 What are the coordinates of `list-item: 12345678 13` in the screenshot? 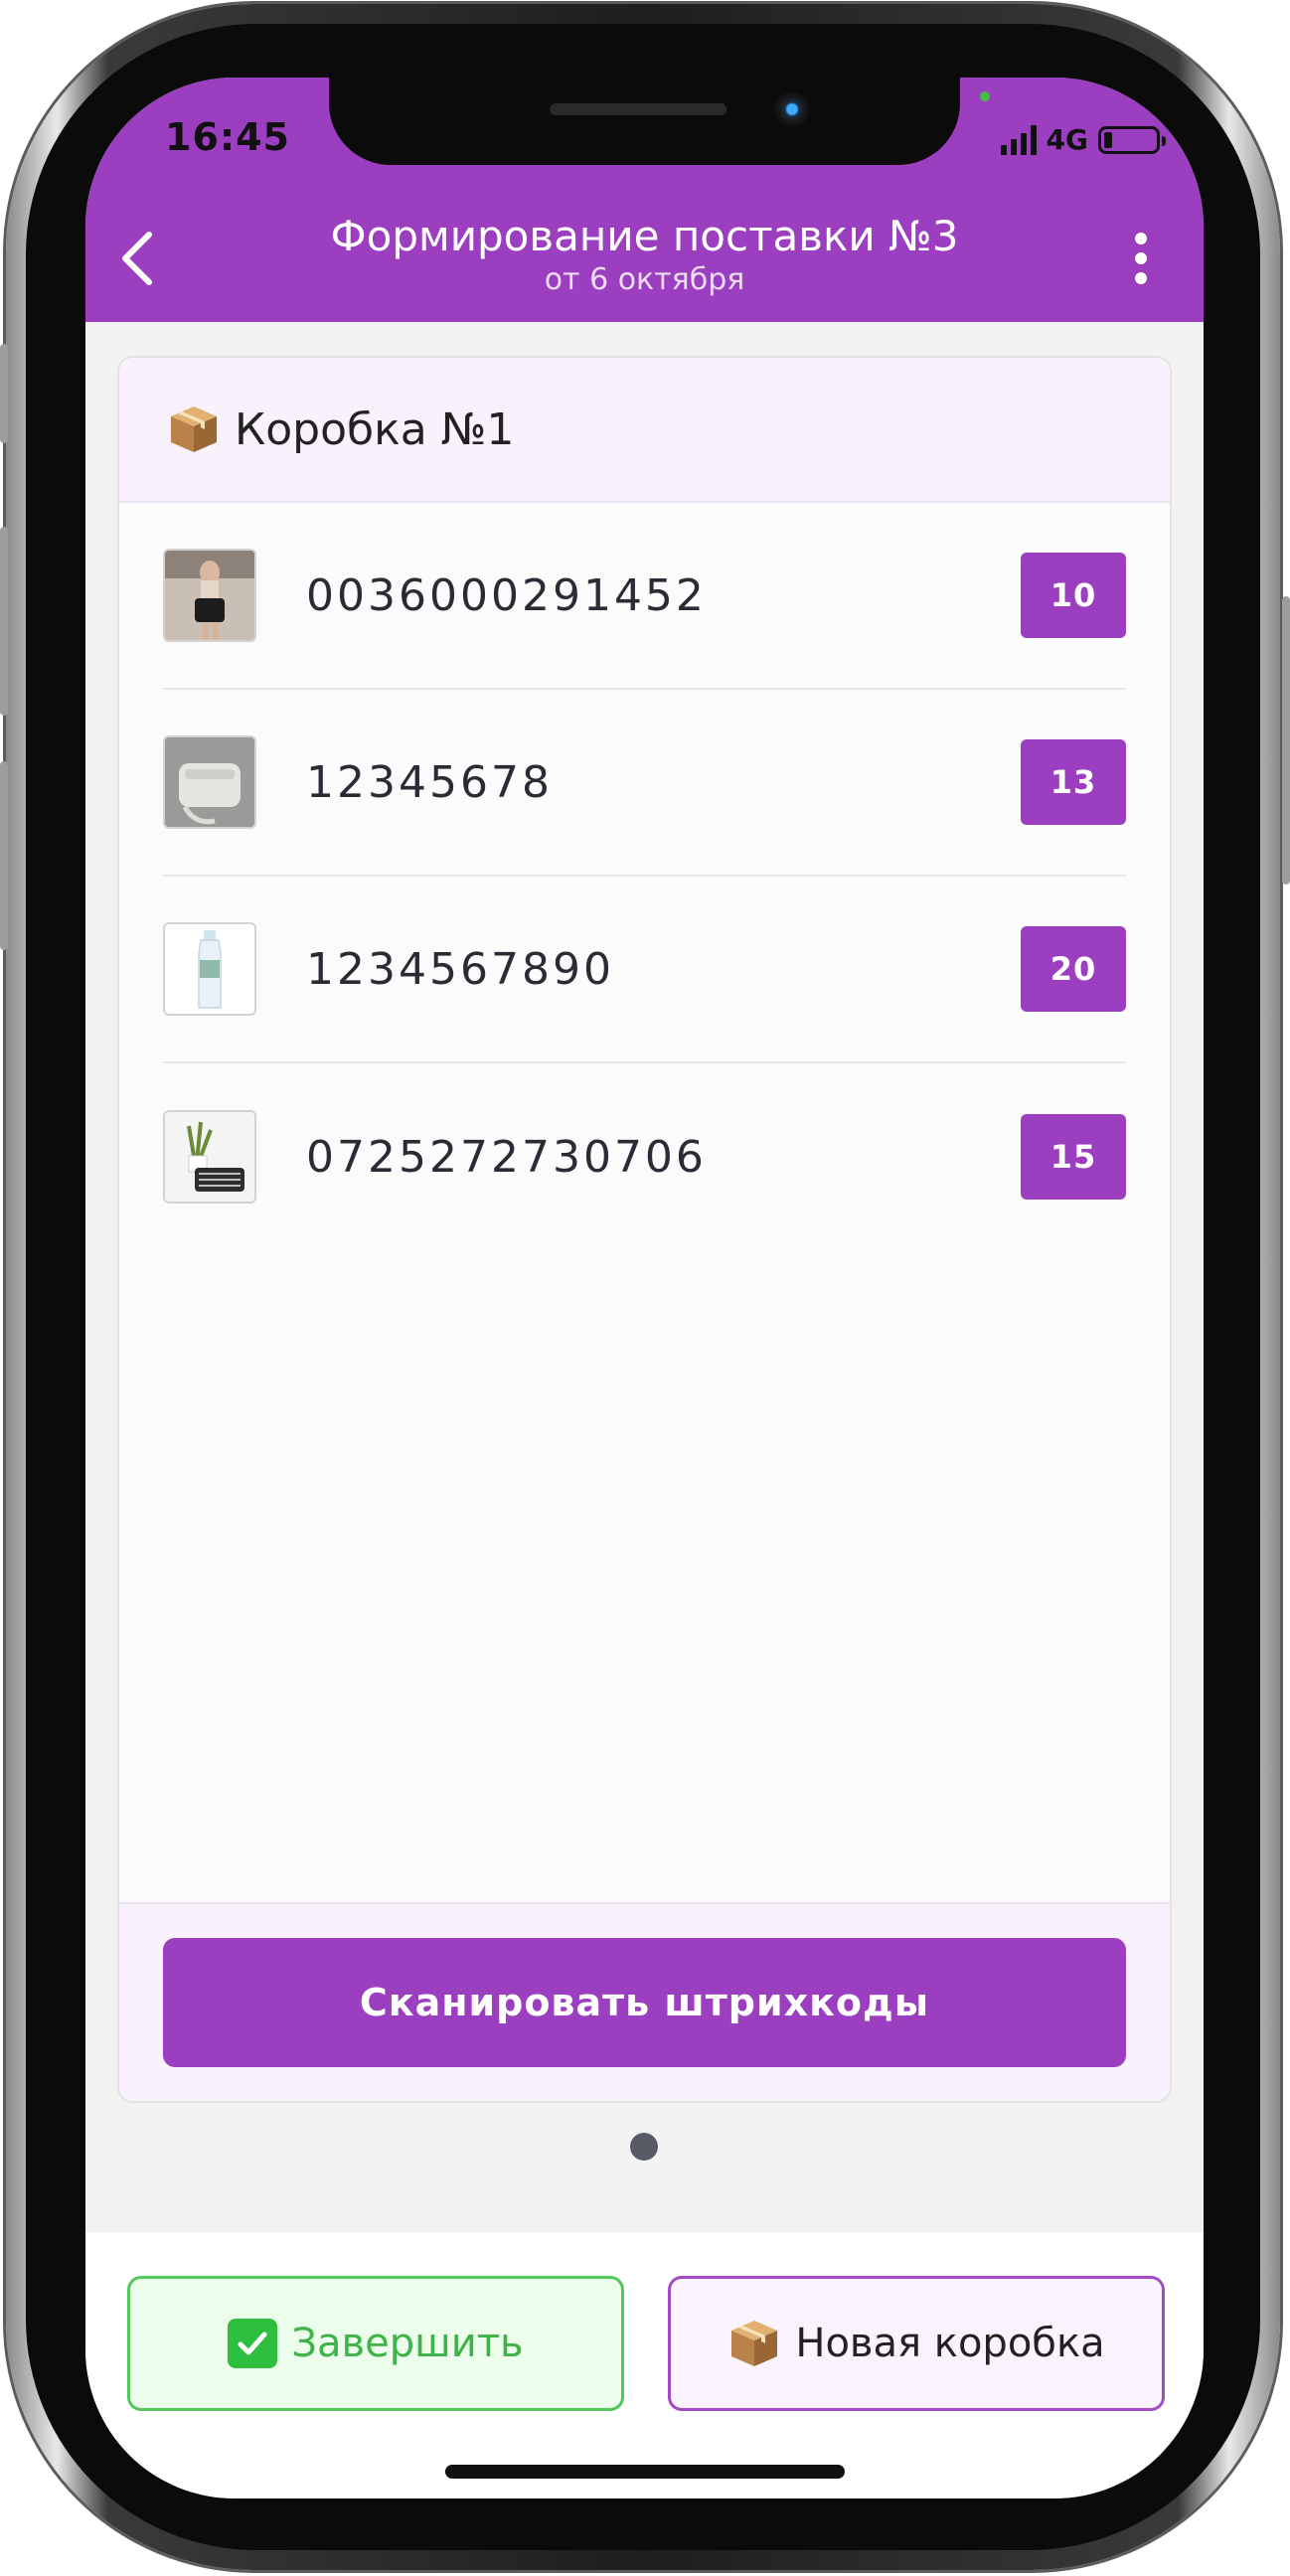 It's located at (644, 783).